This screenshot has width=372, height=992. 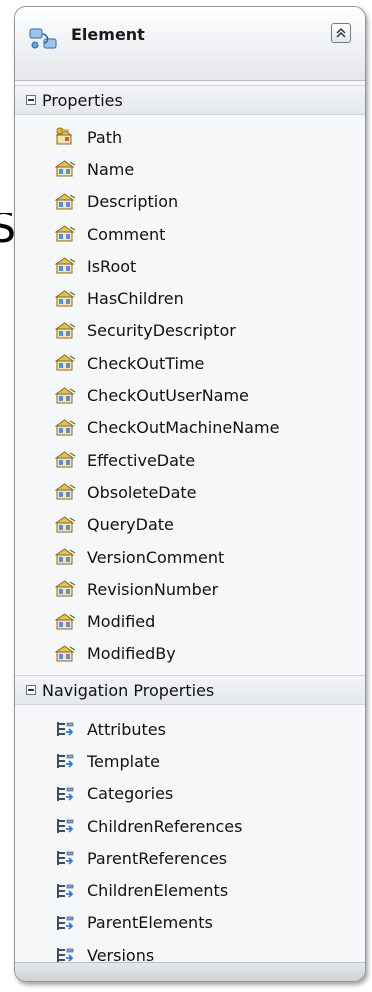 I want to click on property-label: EffectiveDate, so click(x=141, y=460).